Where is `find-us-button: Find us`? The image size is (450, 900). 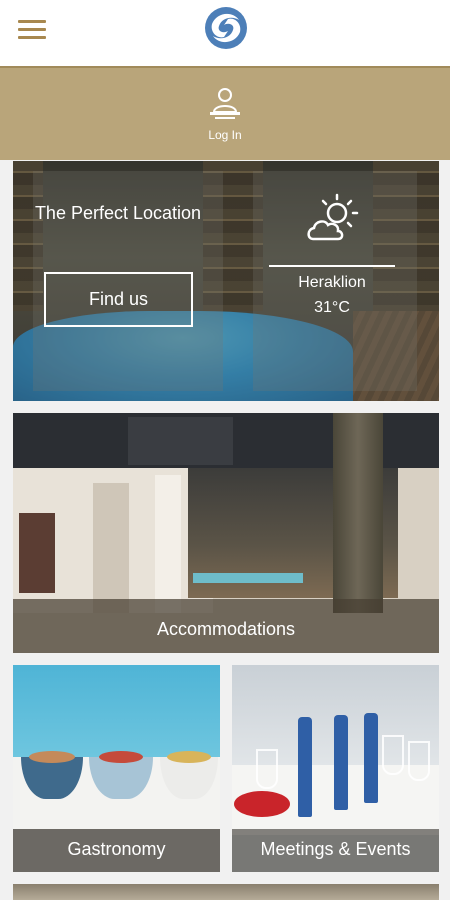
find-us-button: Find us is located at coordinates (118, 299).